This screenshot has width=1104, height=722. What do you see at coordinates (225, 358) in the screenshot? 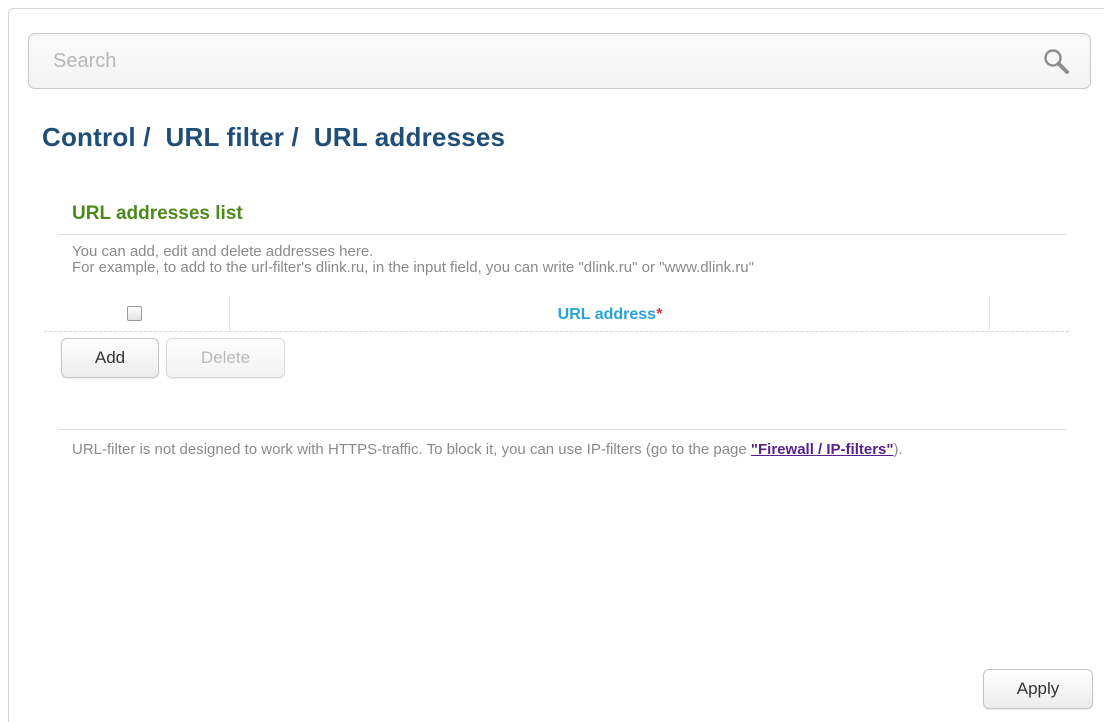
I see `delete-button: Delete` at bounding box center [225, 358].